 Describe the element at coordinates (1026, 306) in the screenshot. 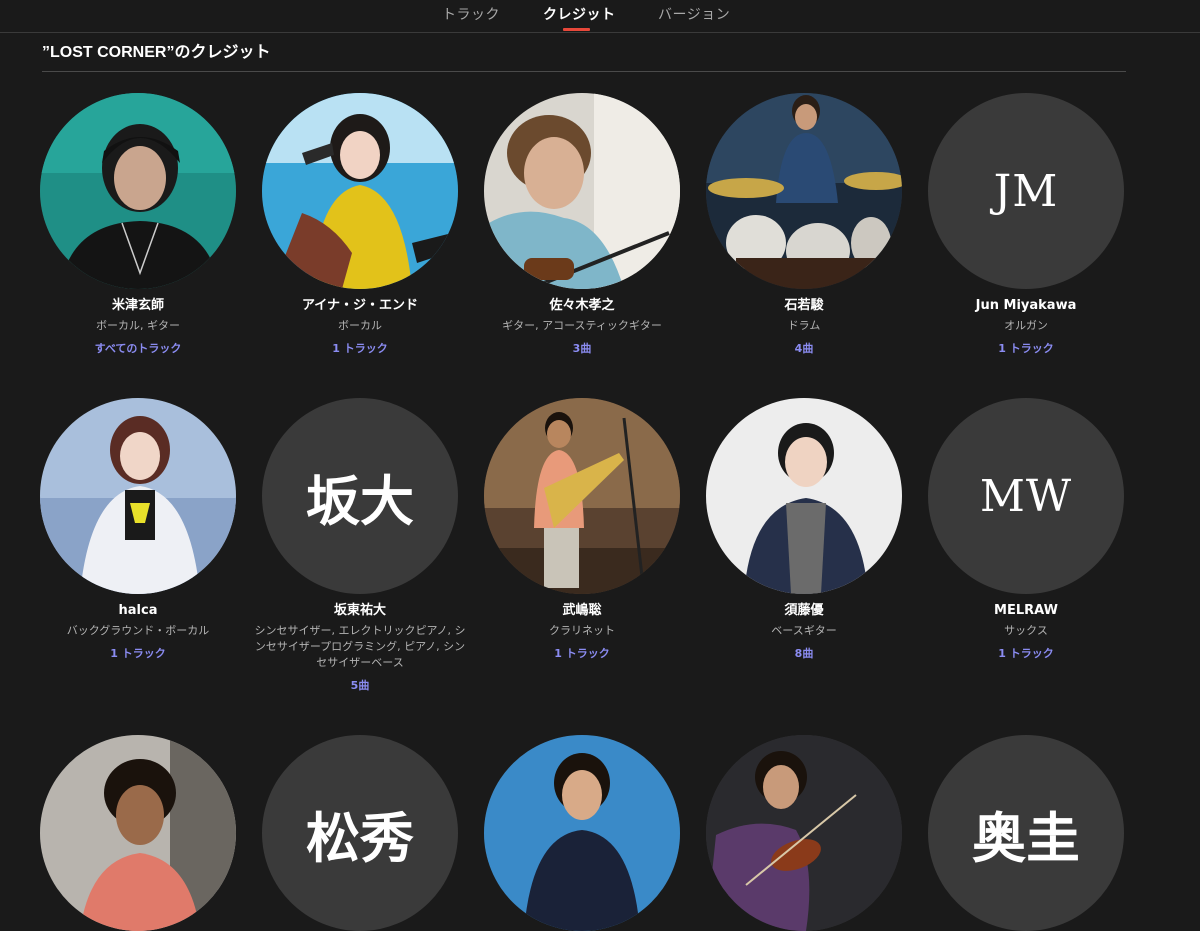

I see `artist-name: Jun Miyakawa` at that location.